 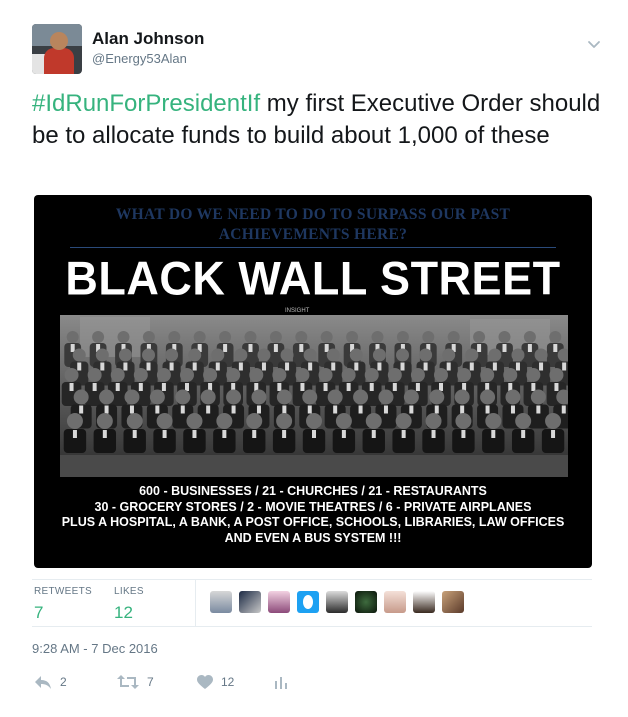 What do you see at coordinates (146, 103) in the screenshot?
I see `hashtag-link: #IdRunForPresidentIf` at bounding box center [146, 103].